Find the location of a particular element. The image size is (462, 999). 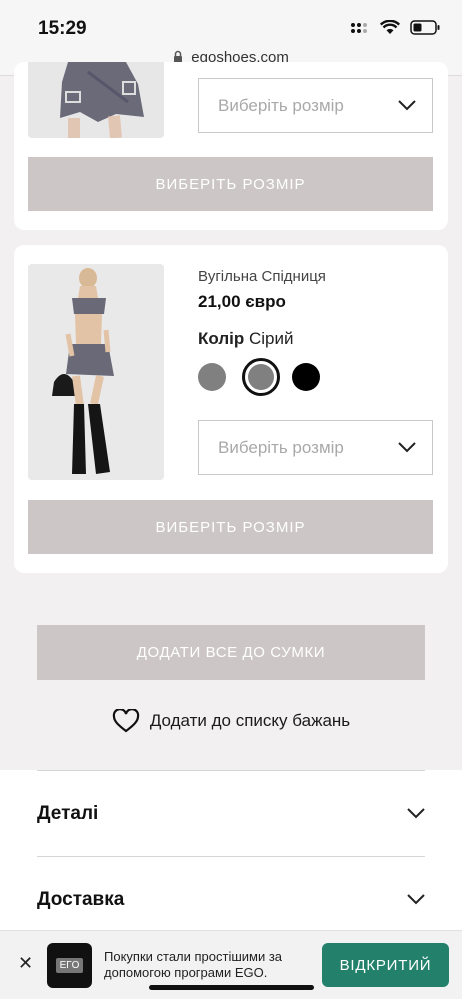

skirt-photo-image is located at coordinates (96, 100).